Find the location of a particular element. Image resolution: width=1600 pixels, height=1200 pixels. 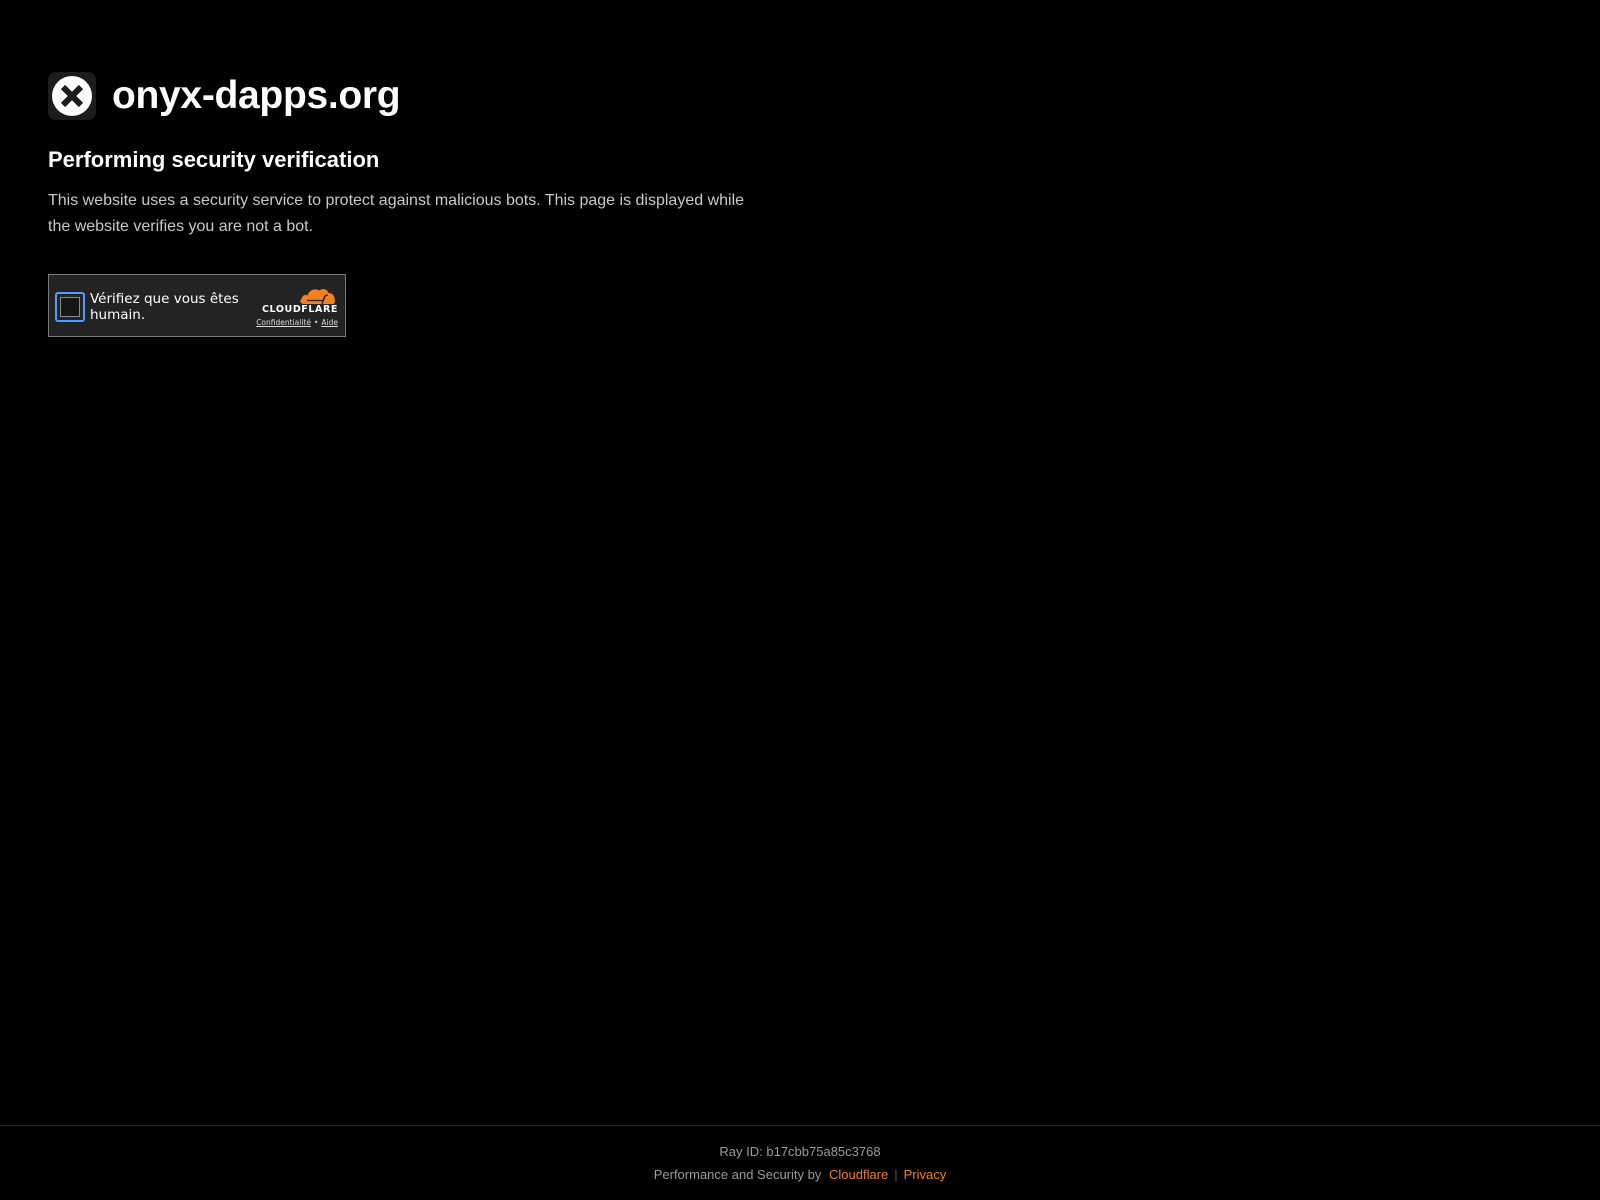

site-header: onyx-dapps.org is located at coordinates (408, 96).